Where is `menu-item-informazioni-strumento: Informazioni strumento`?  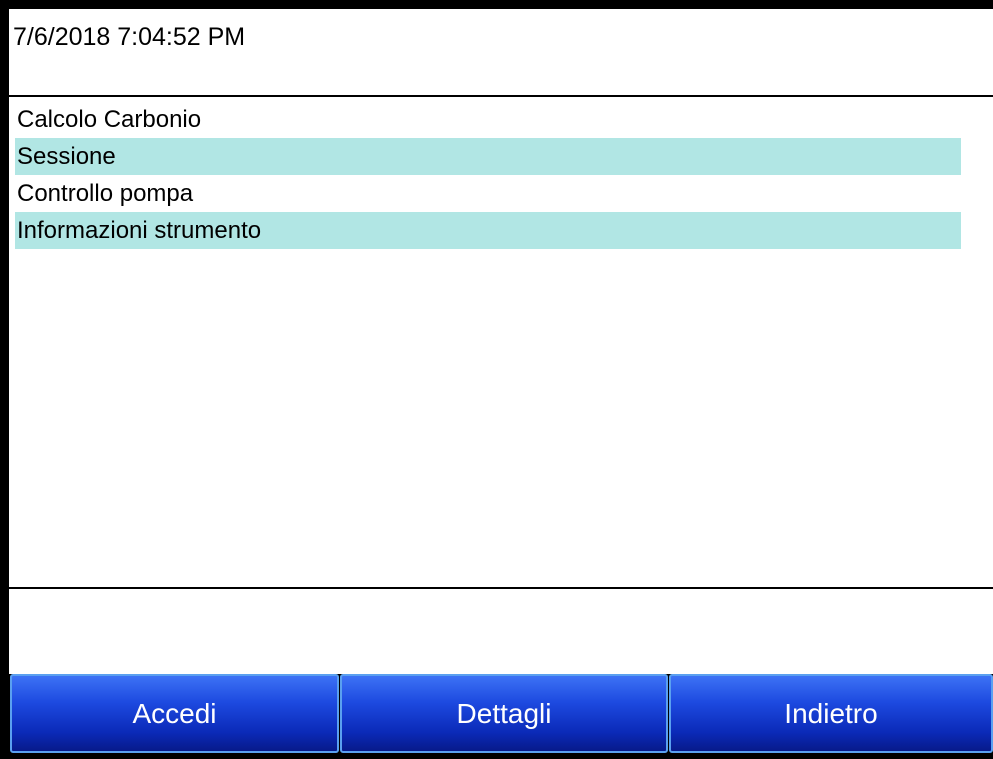 menu-item-informazioni-strumento: Informazioni strumento is located at coordinates (488, 230).